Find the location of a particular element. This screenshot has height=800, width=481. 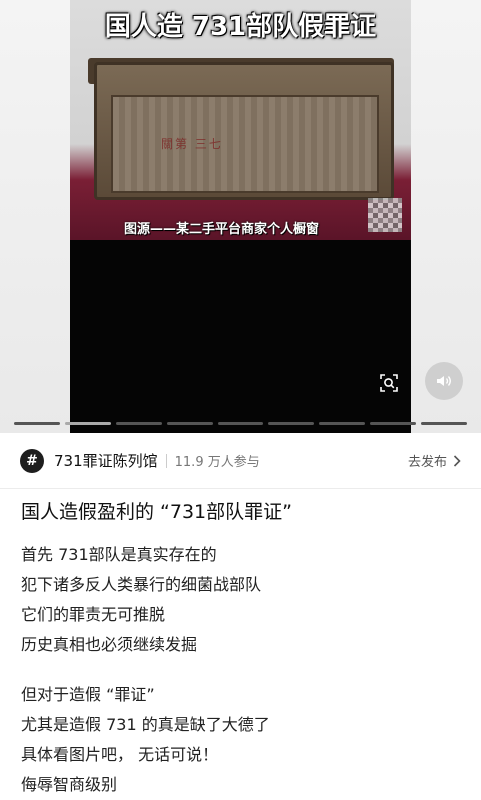

post-line: 尤其是造假 731 的真是缺了大德了 is located at coordinates (145, 724).